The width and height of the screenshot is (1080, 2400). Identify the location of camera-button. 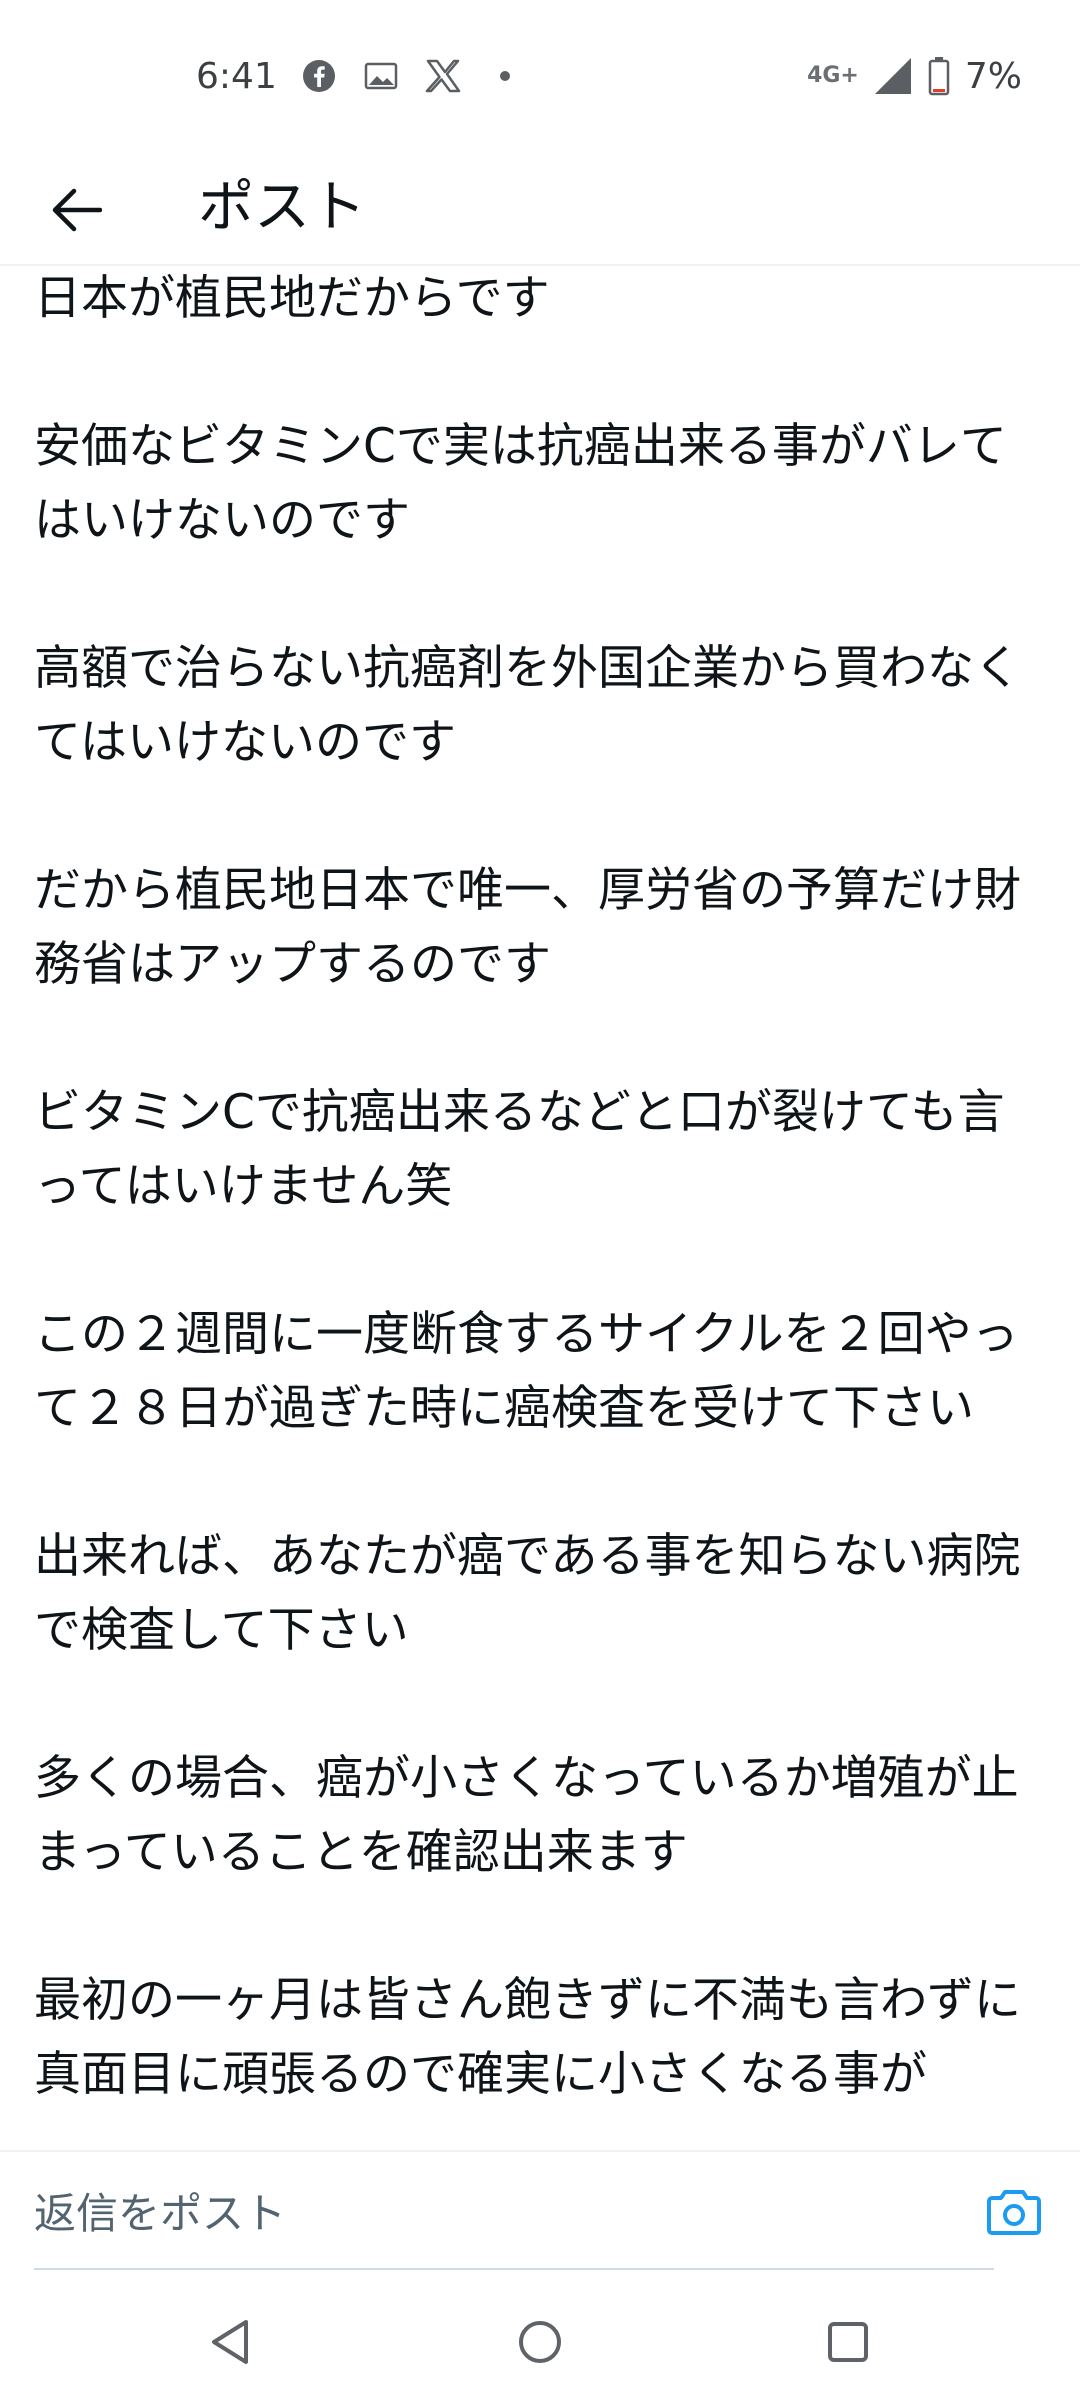
(1014, 2212).